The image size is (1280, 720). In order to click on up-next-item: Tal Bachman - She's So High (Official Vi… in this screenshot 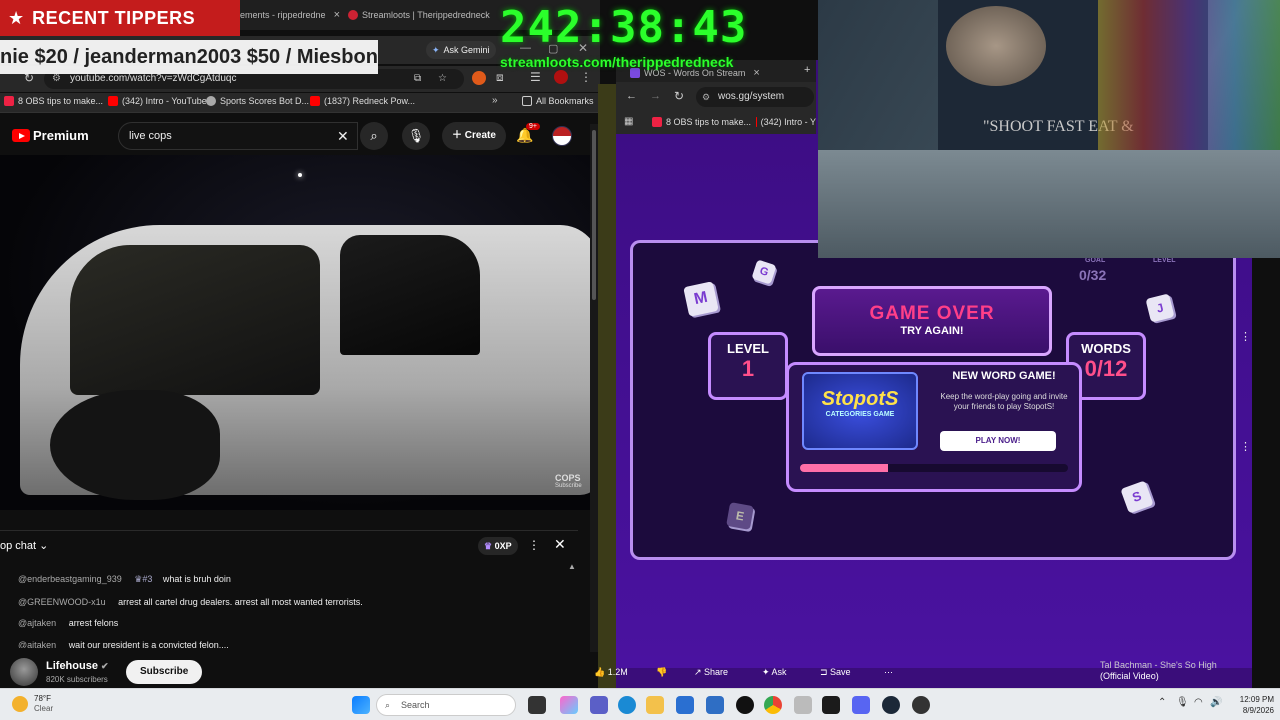, I will do `click(1175, 675)`.